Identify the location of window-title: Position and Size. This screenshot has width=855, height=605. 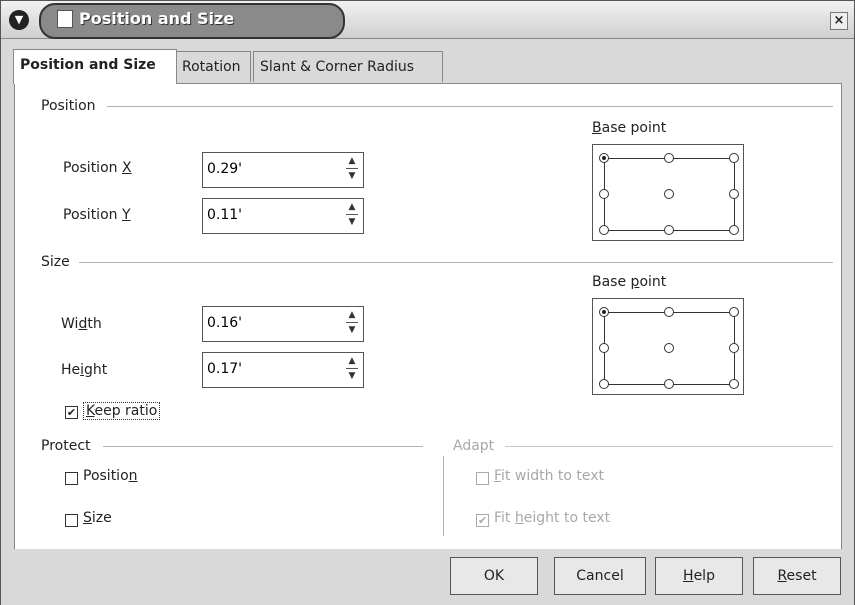
(157, 18).